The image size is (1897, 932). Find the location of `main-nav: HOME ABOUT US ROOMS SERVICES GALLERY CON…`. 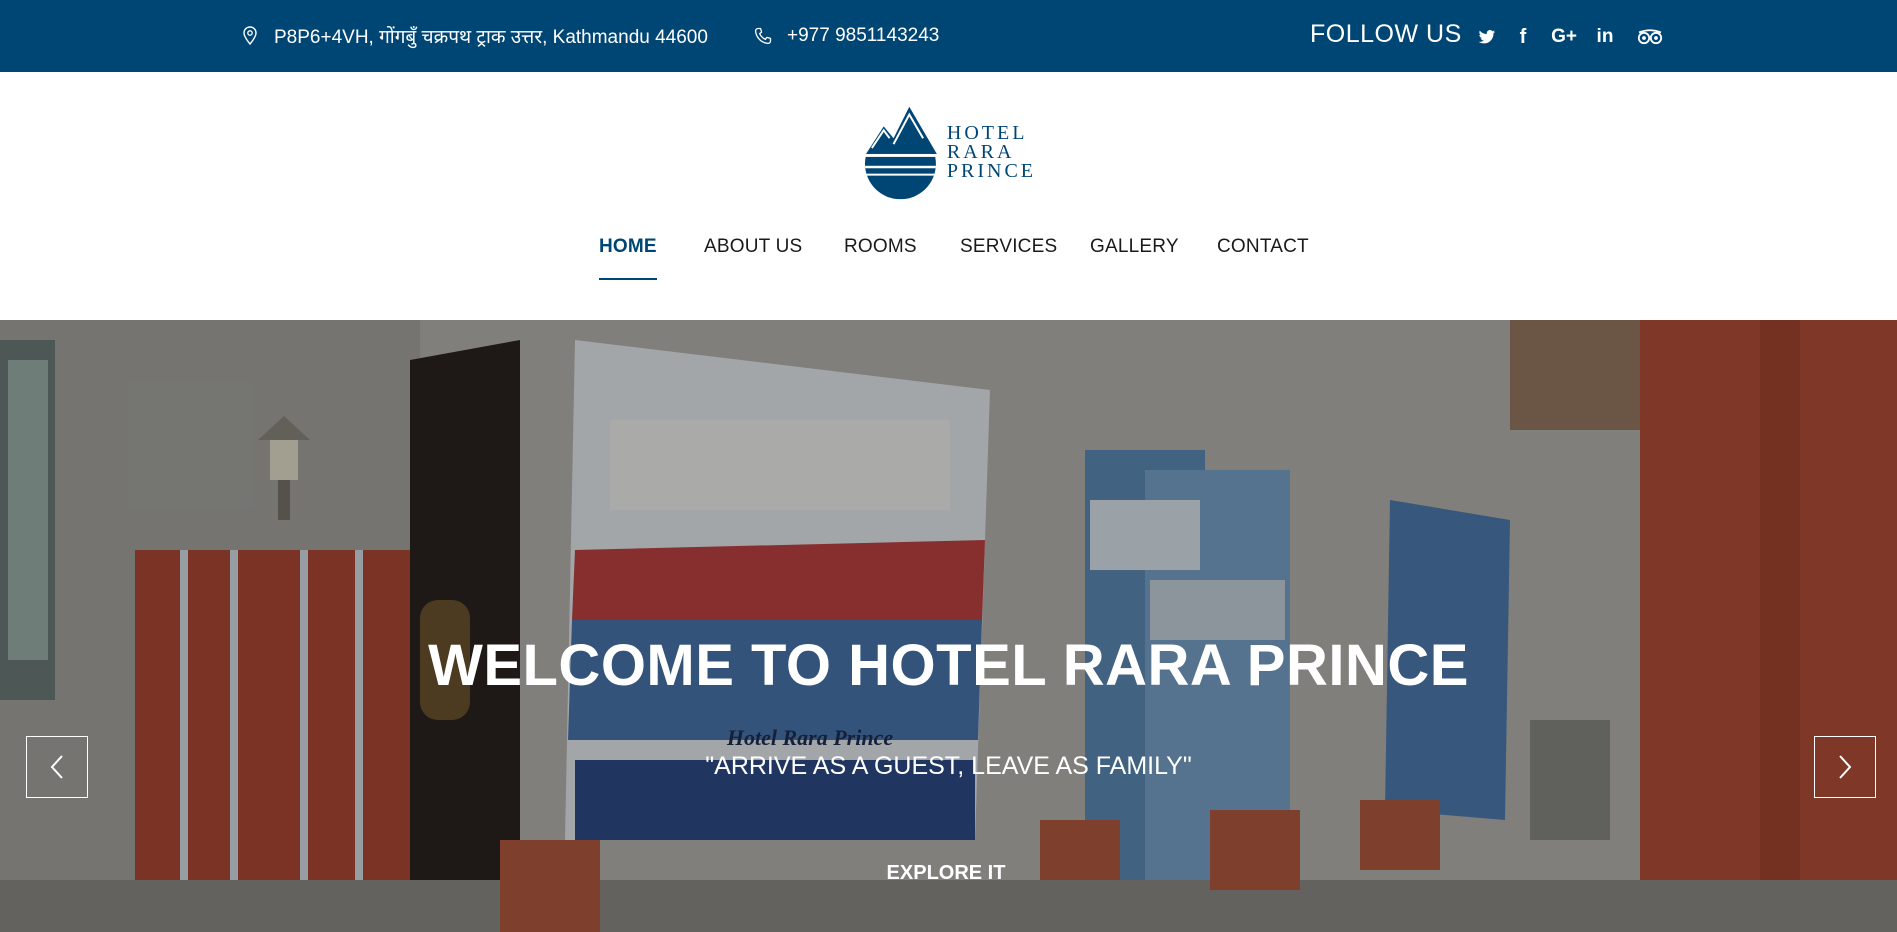

main-nav: HOME ABOUT US ROOMS SERVICES GALLERY CON… is located at coordinates (948, 259).